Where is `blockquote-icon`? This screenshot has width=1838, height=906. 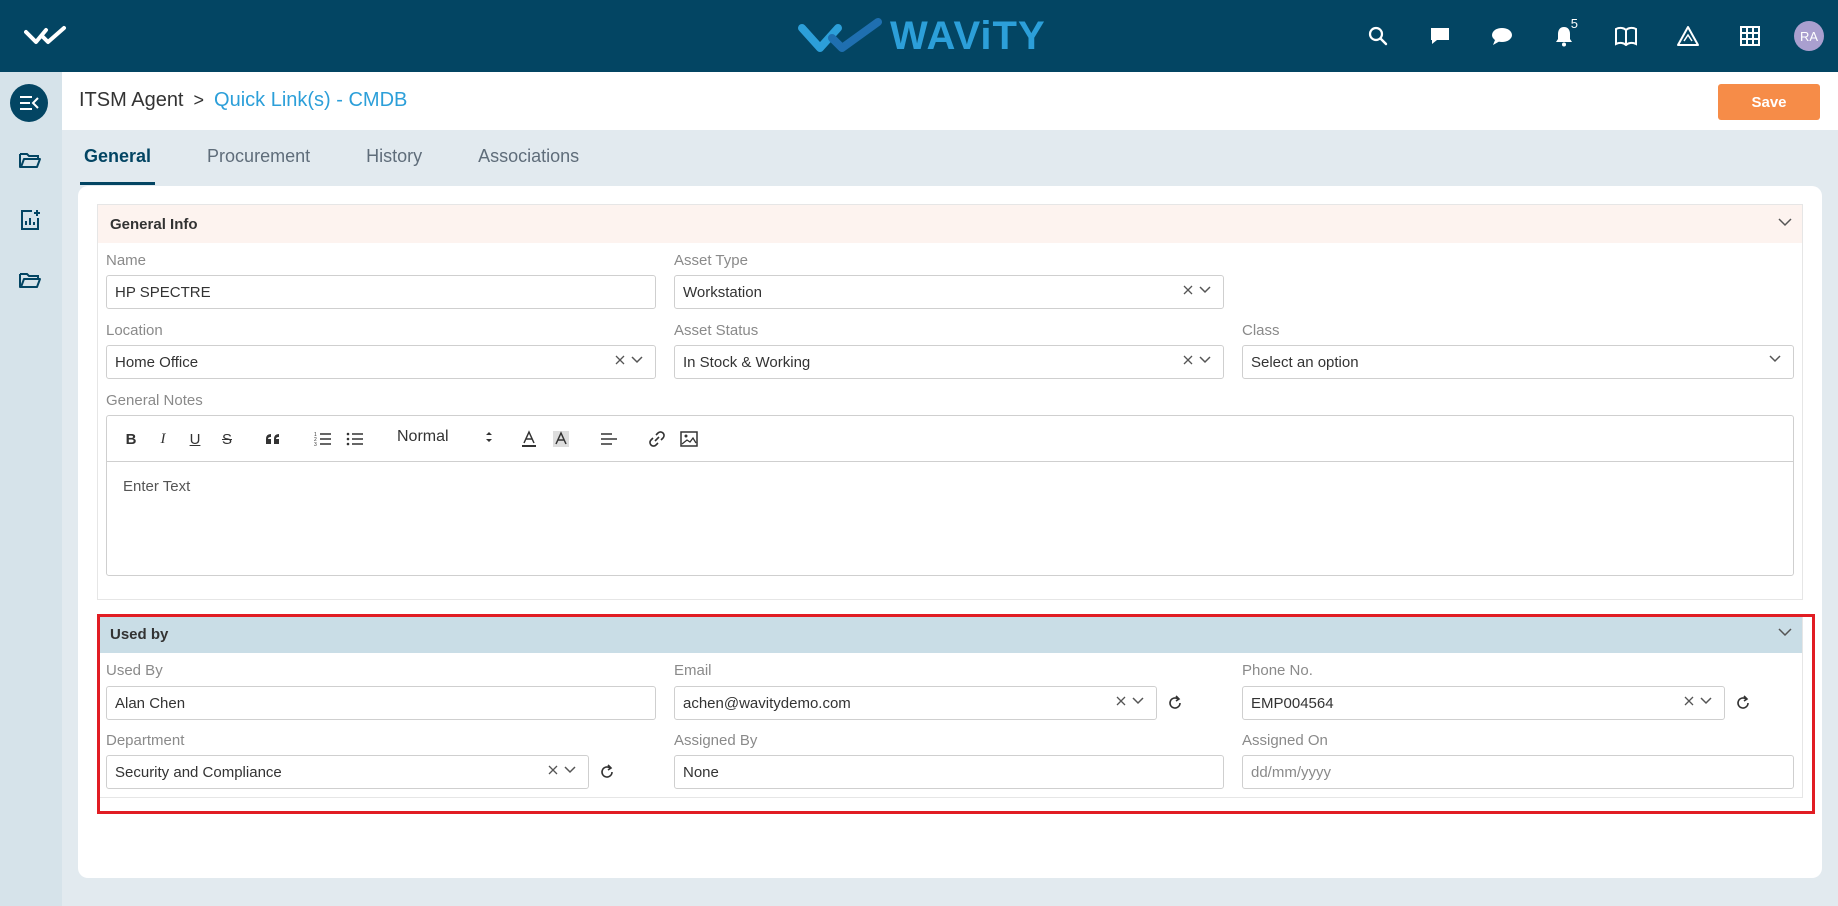
blockquote-icon is located at coordinates (273, 439).